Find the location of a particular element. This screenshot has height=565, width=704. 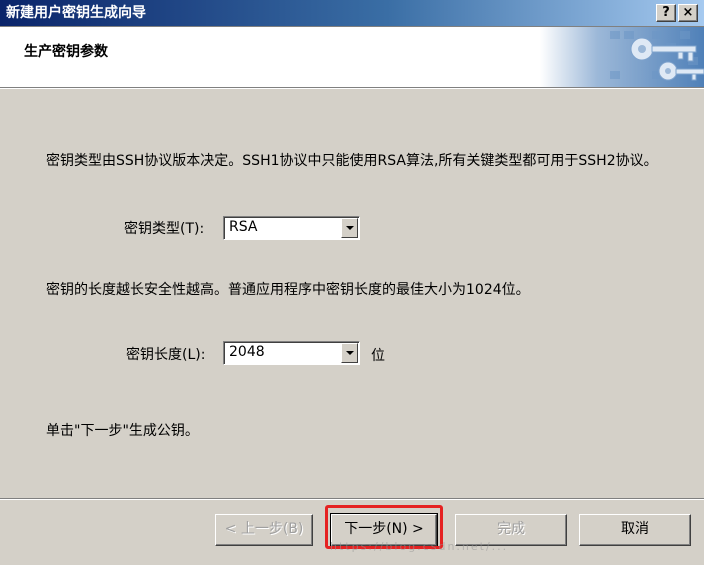

key-length-select: 2048 is located at coordinates (291, 353).